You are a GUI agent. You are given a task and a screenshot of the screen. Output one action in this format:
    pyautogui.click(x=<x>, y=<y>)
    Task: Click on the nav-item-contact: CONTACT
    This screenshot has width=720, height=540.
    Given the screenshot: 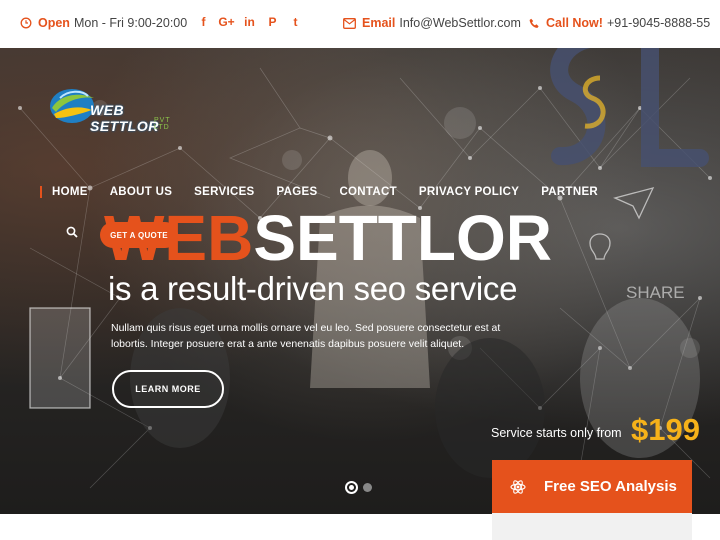 What is the action you would take?
    pyautogui.click(x=367, y=192)
    